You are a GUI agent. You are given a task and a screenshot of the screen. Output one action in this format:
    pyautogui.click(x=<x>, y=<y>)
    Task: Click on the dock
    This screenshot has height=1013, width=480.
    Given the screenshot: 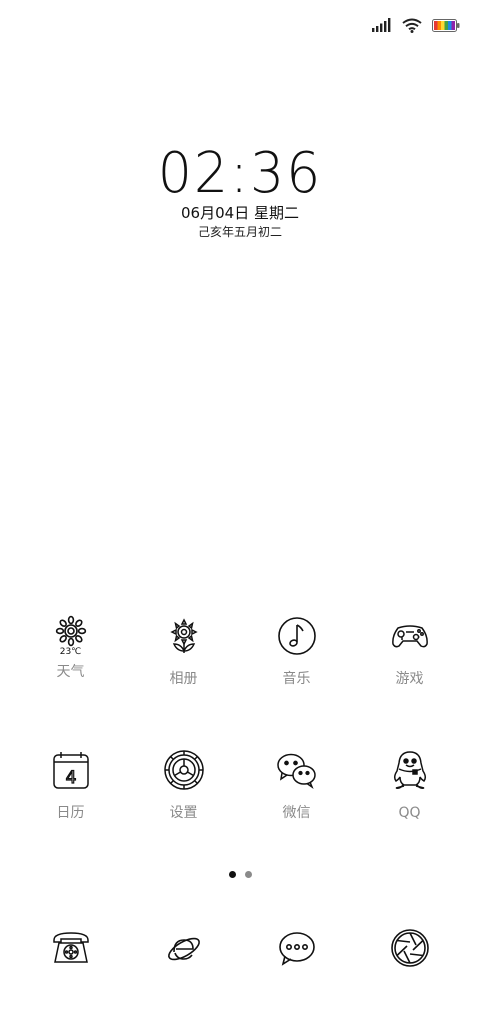 What is the action you would take?
    pyautogui.click(x=240, y=948)
    